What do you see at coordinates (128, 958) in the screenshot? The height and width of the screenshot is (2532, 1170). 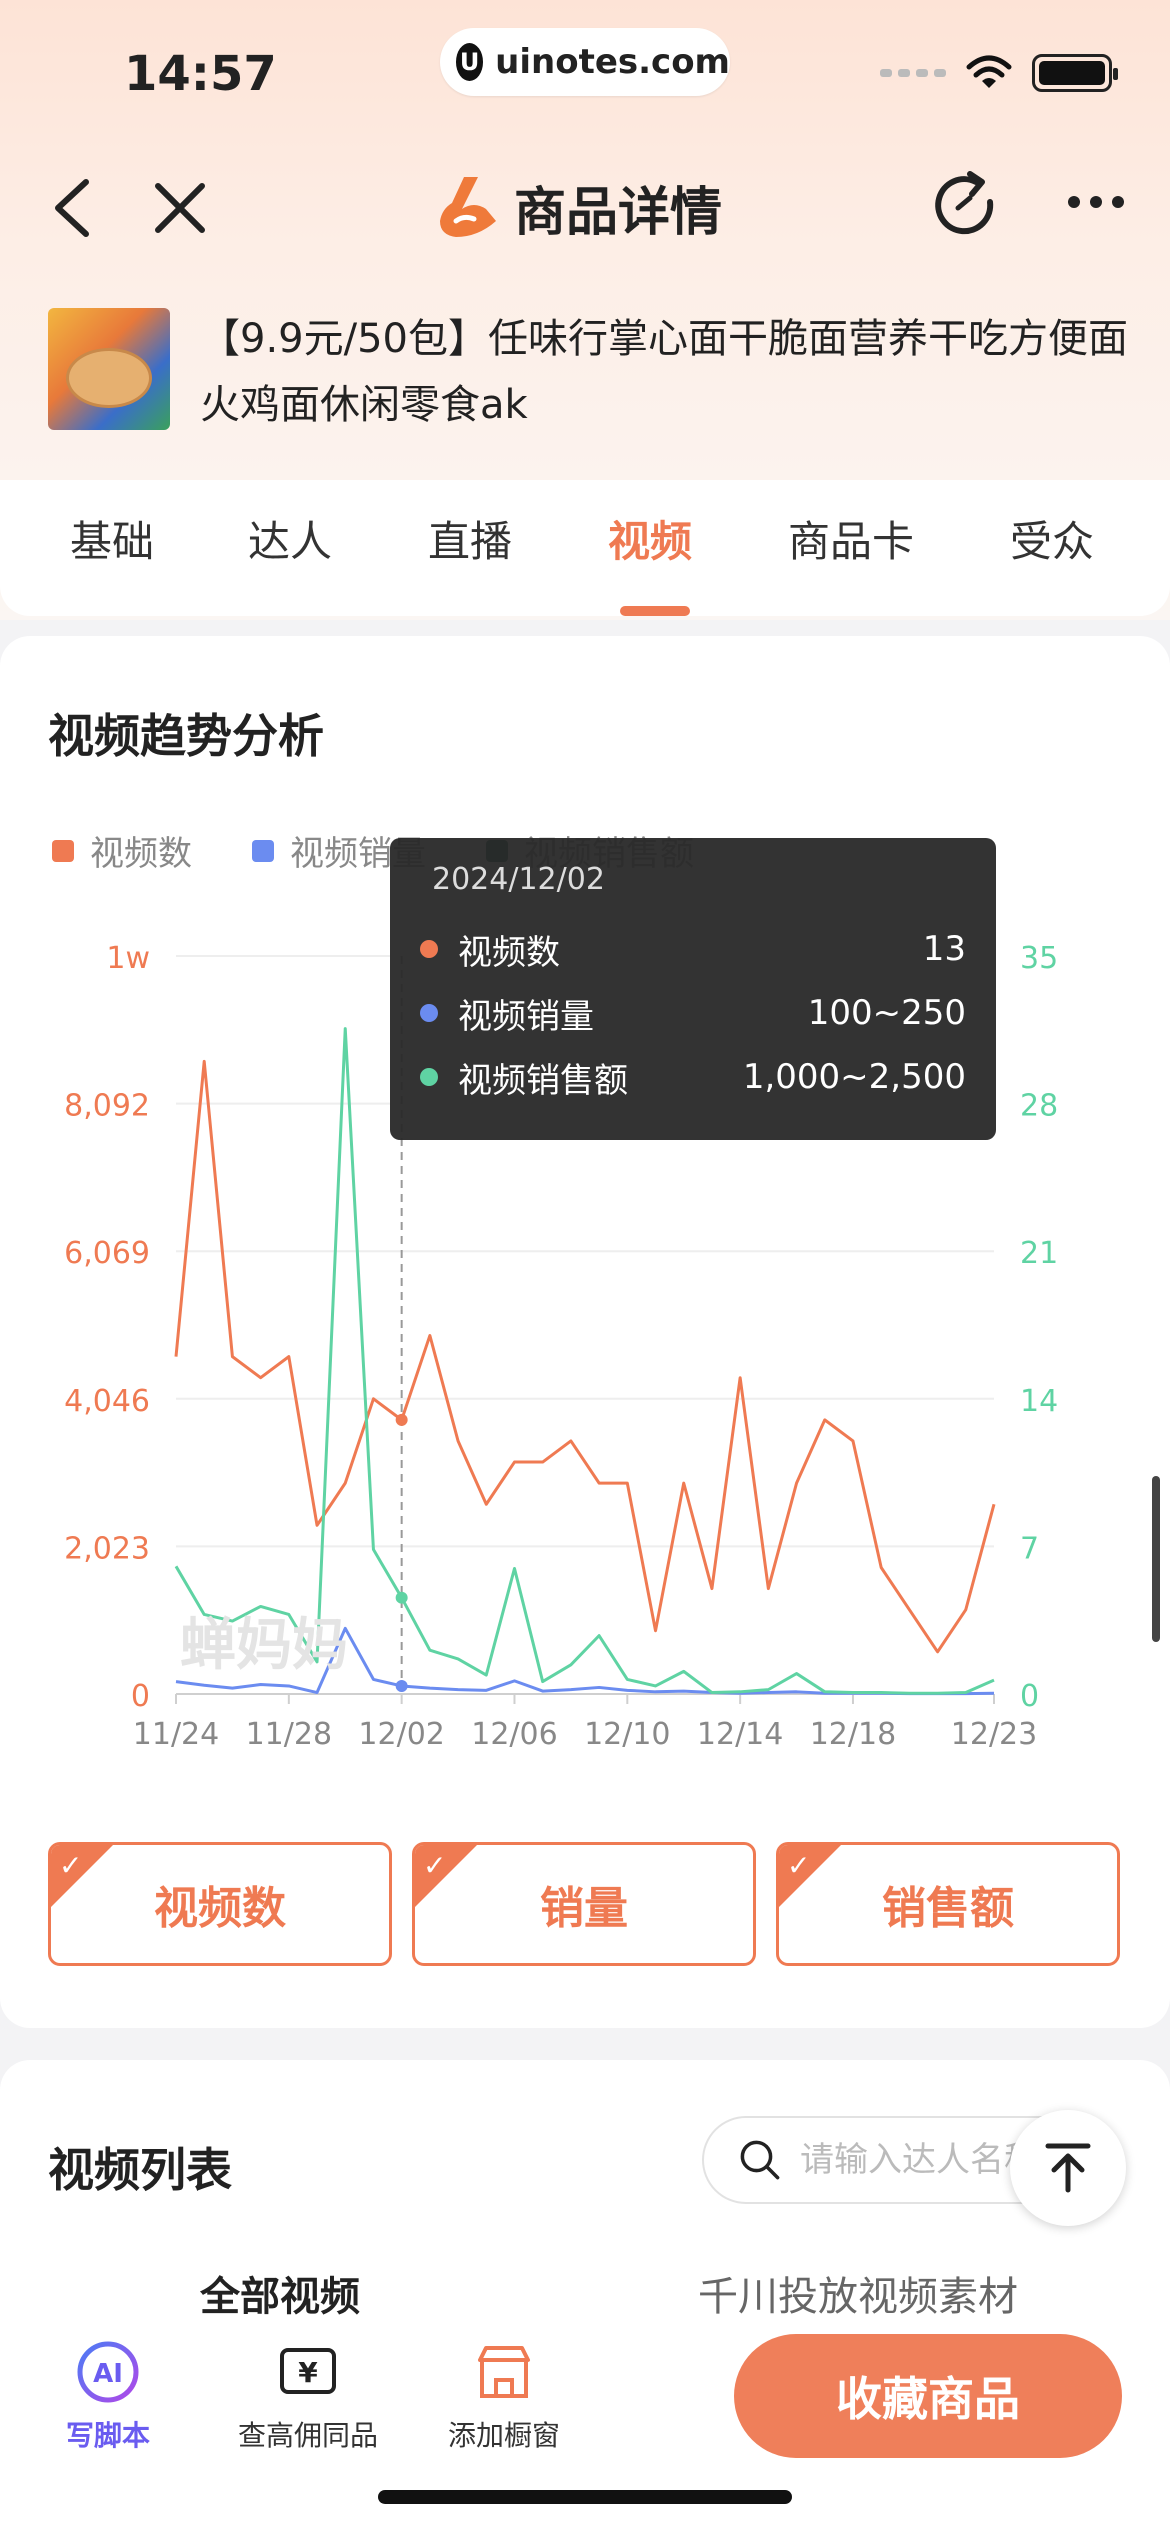 I see `y-left-tick-label: 1w` at bounding box center [128, 958].